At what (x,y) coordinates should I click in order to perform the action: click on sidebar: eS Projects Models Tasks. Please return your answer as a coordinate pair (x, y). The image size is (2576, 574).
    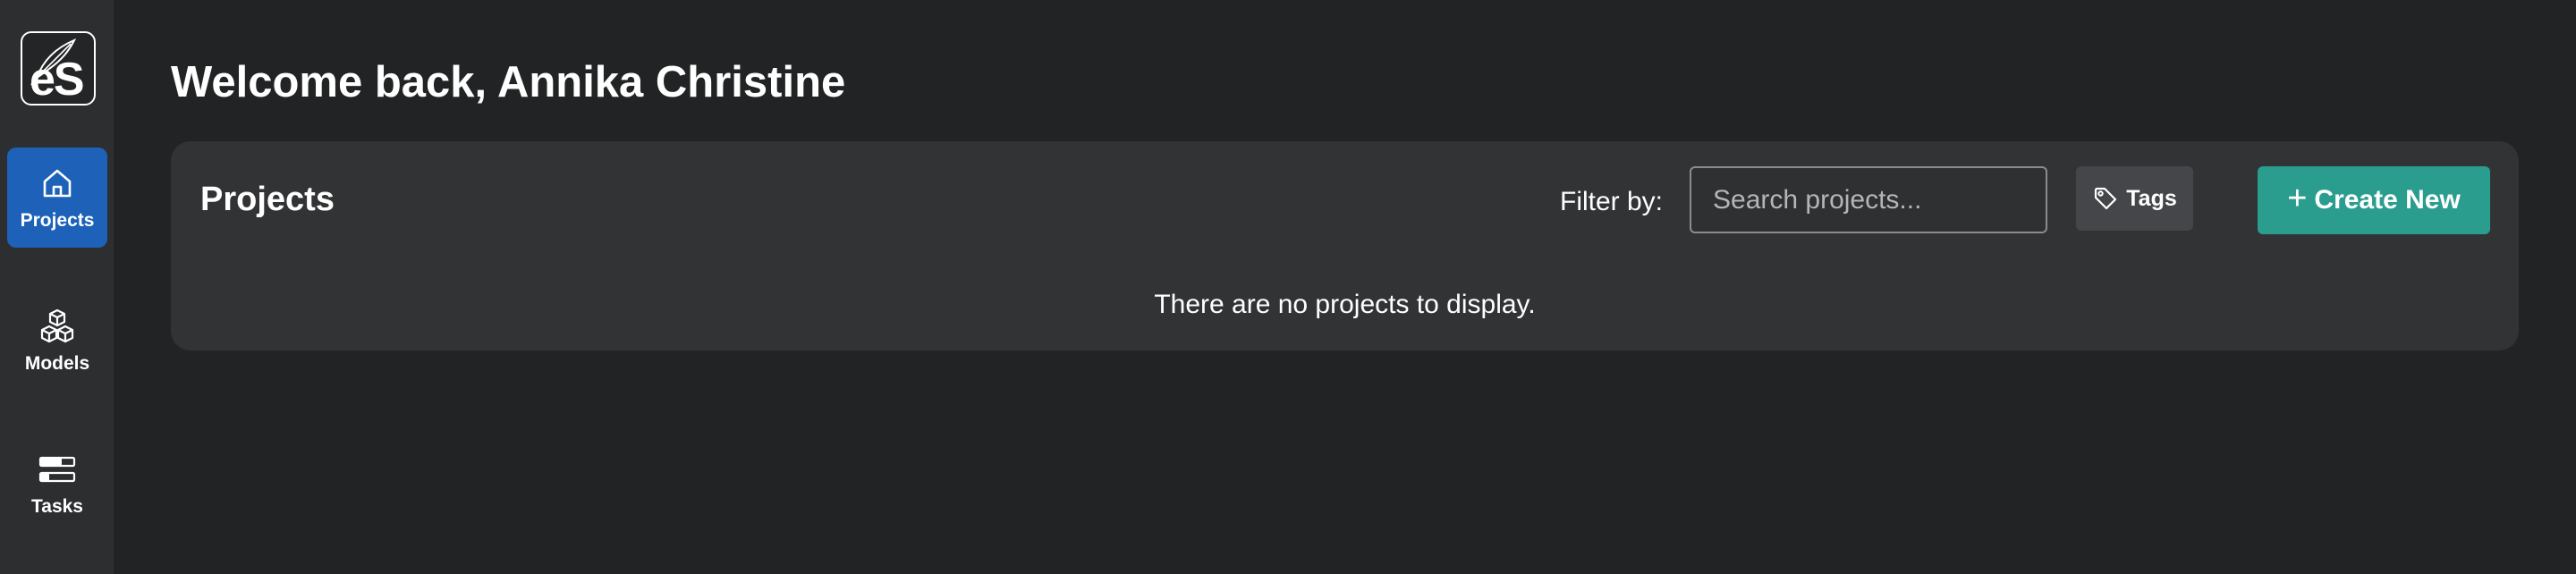
    Looking at the image, I should click on (57, 287).